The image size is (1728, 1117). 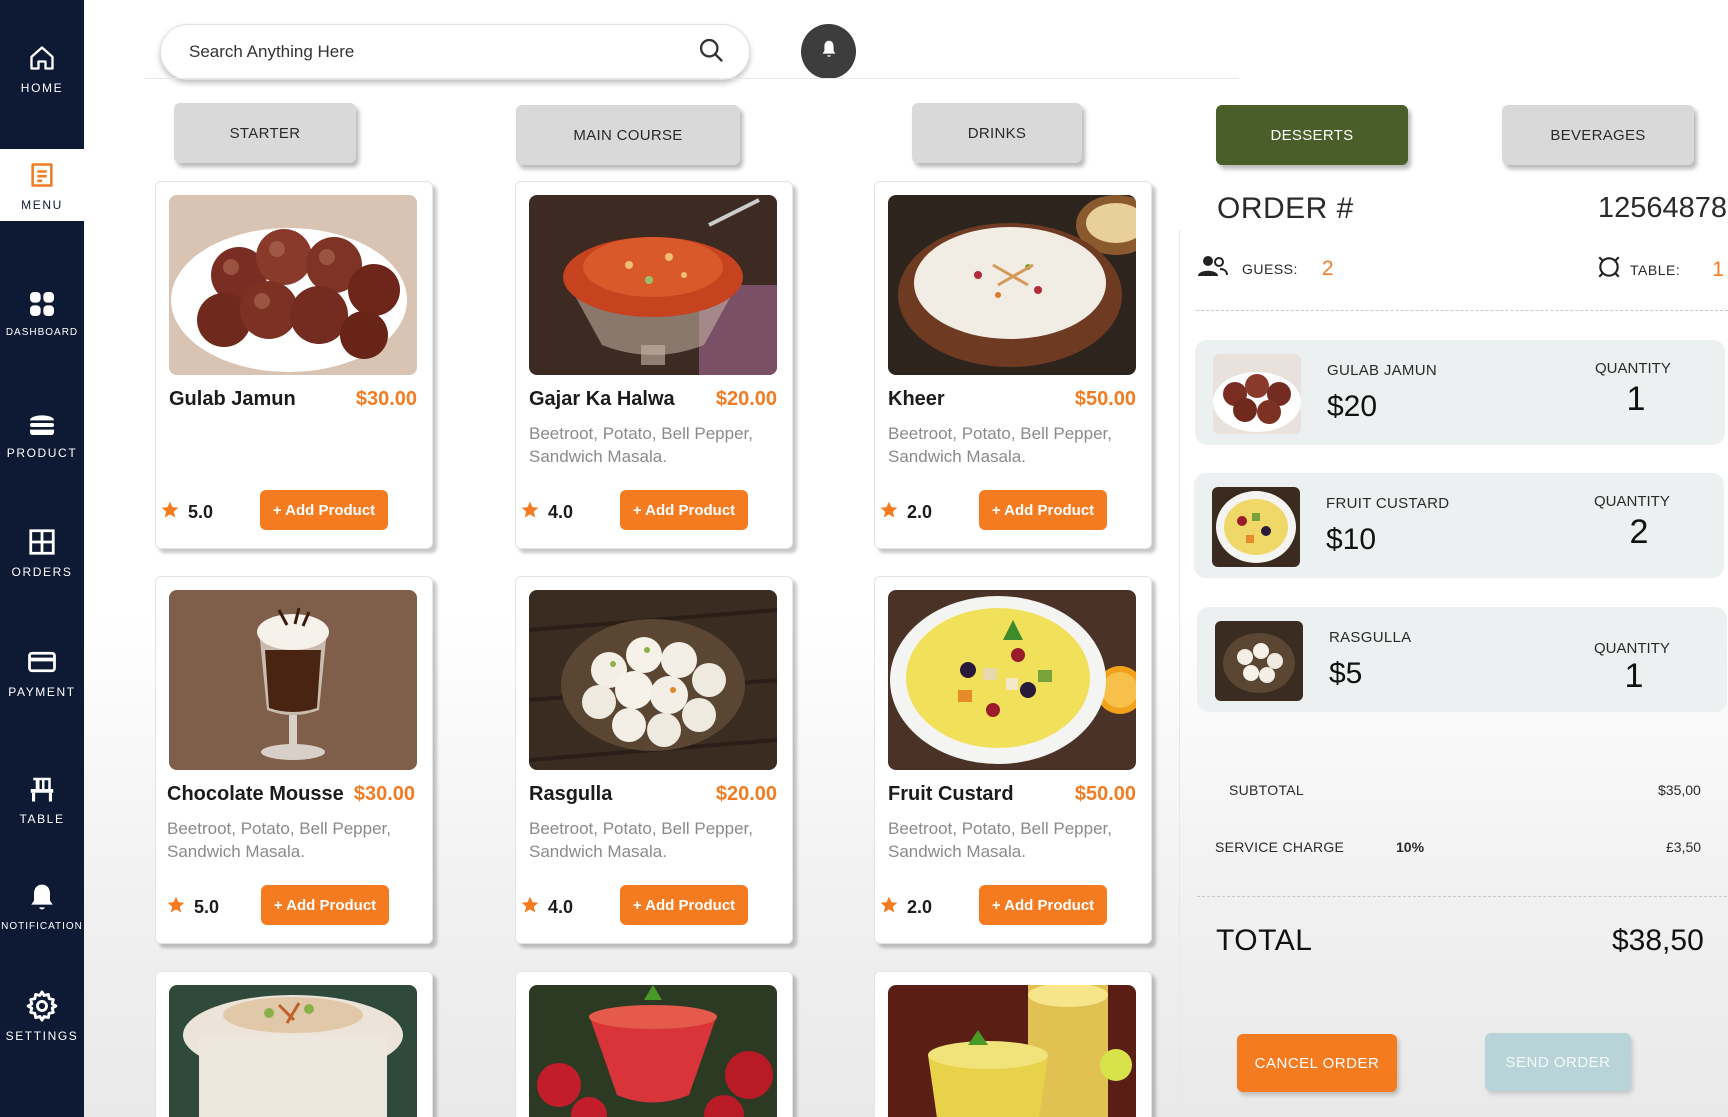 What do you see at coordinates (265, 133) in the screenshot?
I see `tab-starter: STARTER` at bounding box center [265, 133].